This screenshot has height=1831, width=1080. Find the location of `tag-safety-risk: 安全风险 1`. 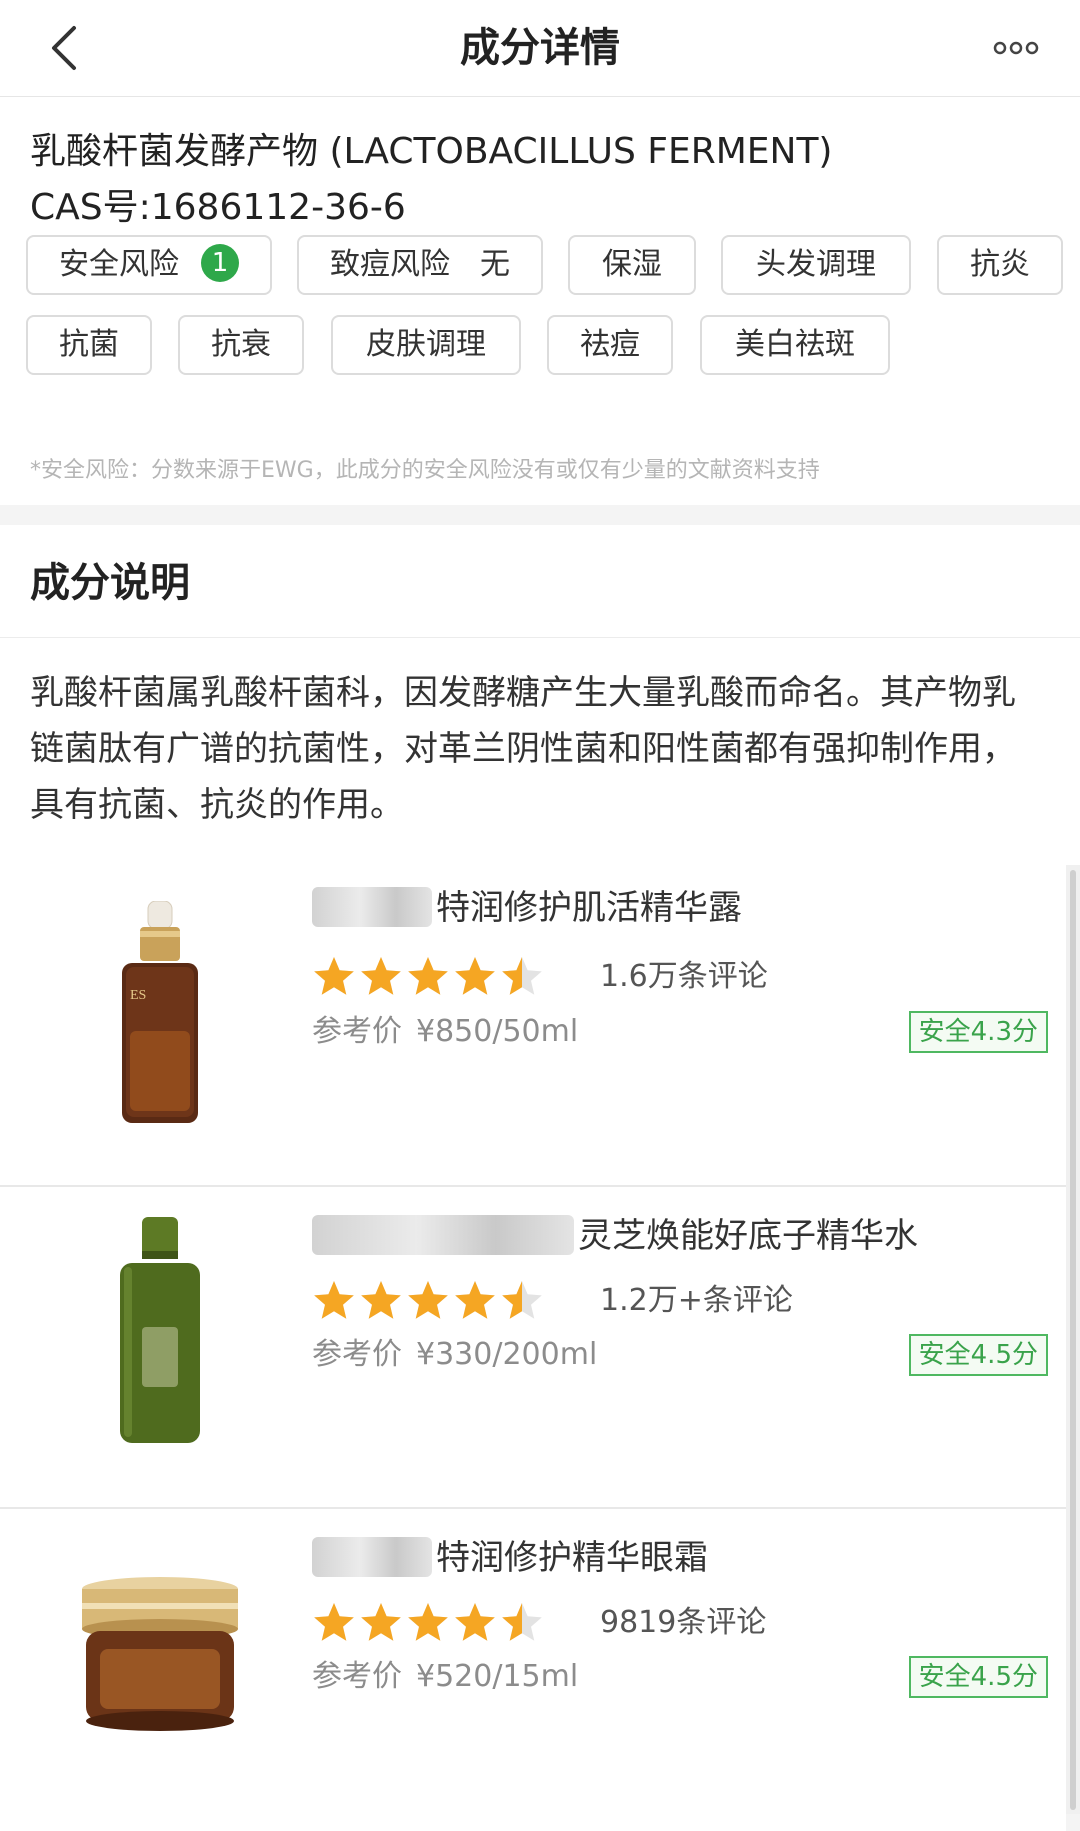

tag-safety-risk: 安全风险 1 is located at coordinates (149, 265).